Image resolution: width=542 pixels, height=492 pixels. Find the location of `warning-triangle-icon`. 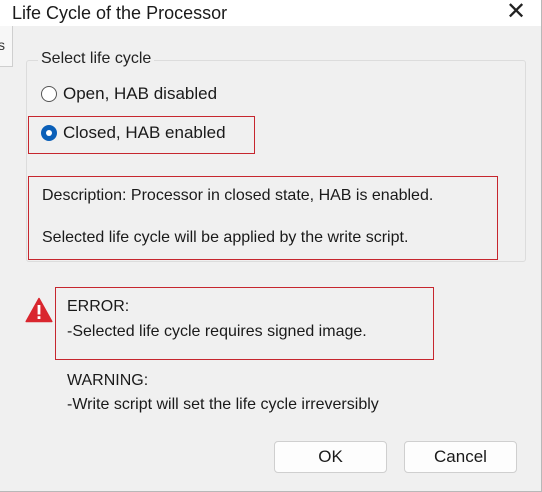

warning-triangle-icon is located at coordinates (39, 310).